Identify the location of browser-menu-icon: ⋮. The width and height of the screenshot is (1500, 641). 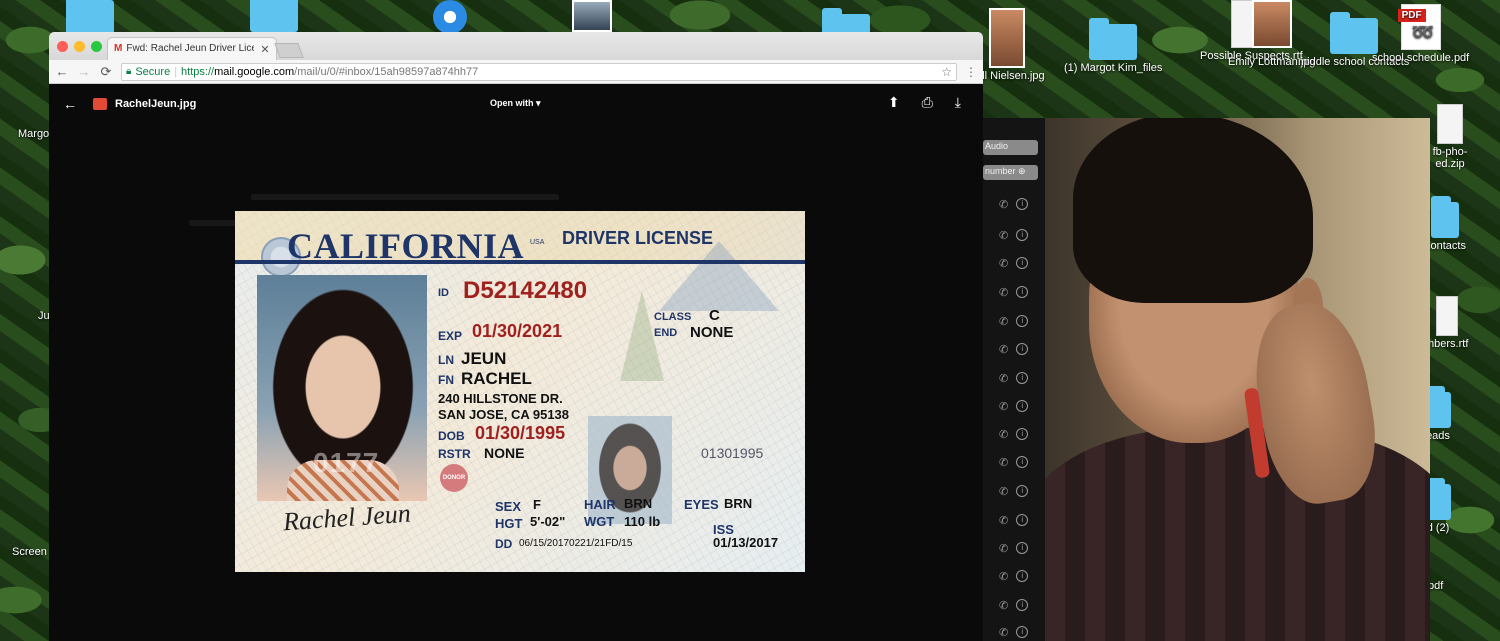
(971, 72).